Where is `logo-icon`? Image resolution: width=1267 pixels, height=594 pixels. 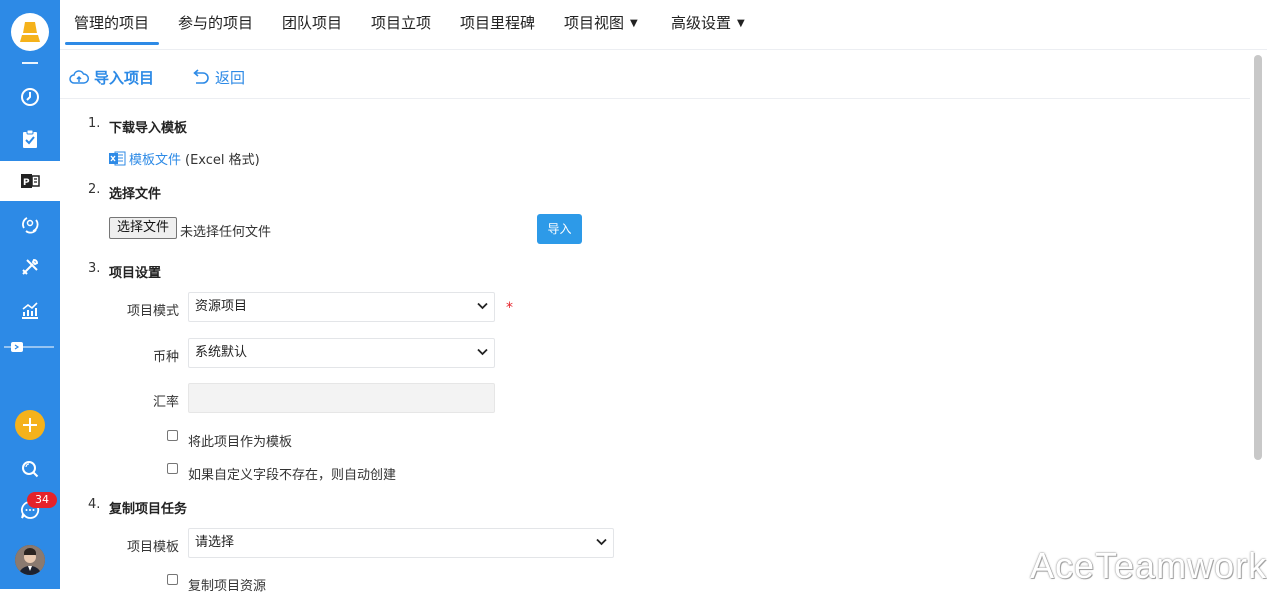
logo-icon is located at coordinates (30, 32).